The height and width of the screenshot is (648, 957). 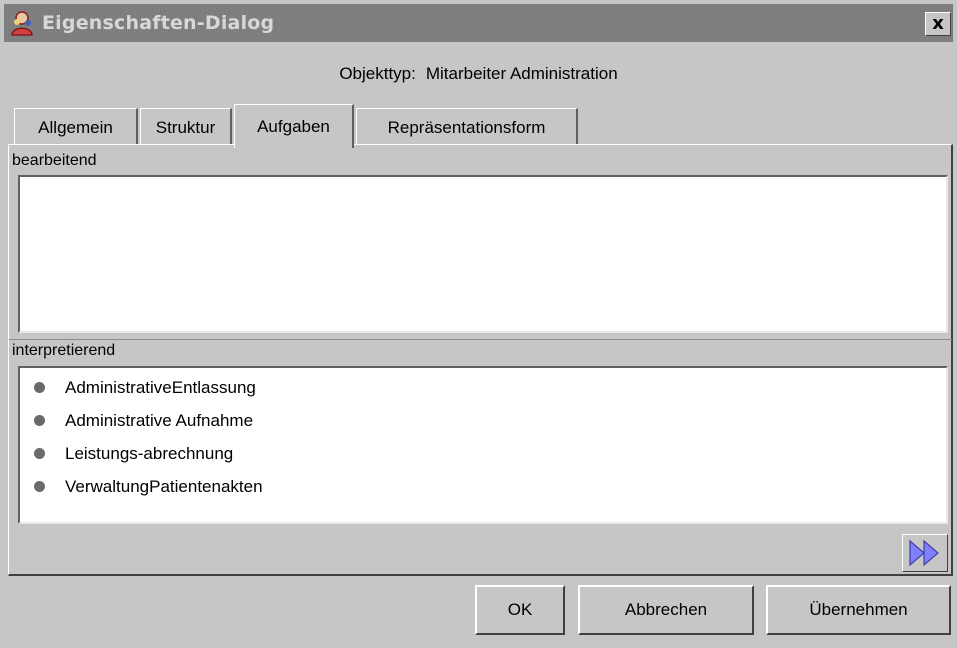 I want to click on bearbeitend-label: bearbeitend, so click(x=54, y=160).